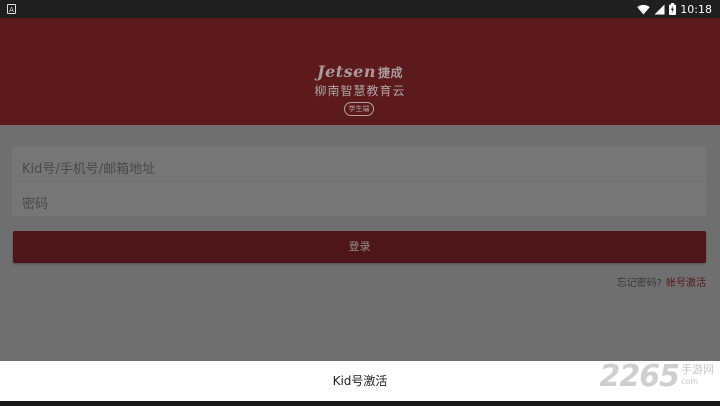  What do you see at coordinates (690, 381) in the screenshot?
I see `watermark-domain: com` at bounding box center [690, 381].